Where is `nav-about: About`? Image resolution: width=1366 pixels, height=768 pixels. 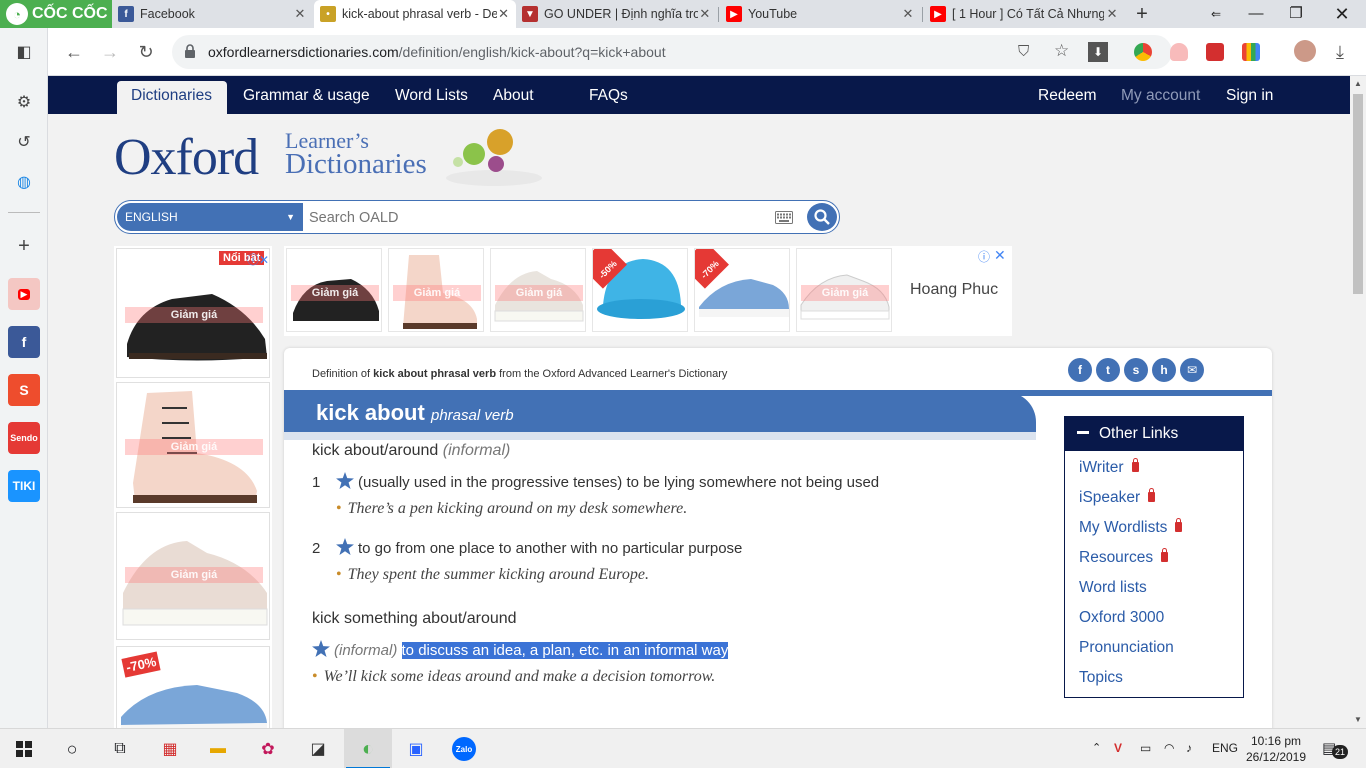 nav-about: About is located at coordinates (513, 96).